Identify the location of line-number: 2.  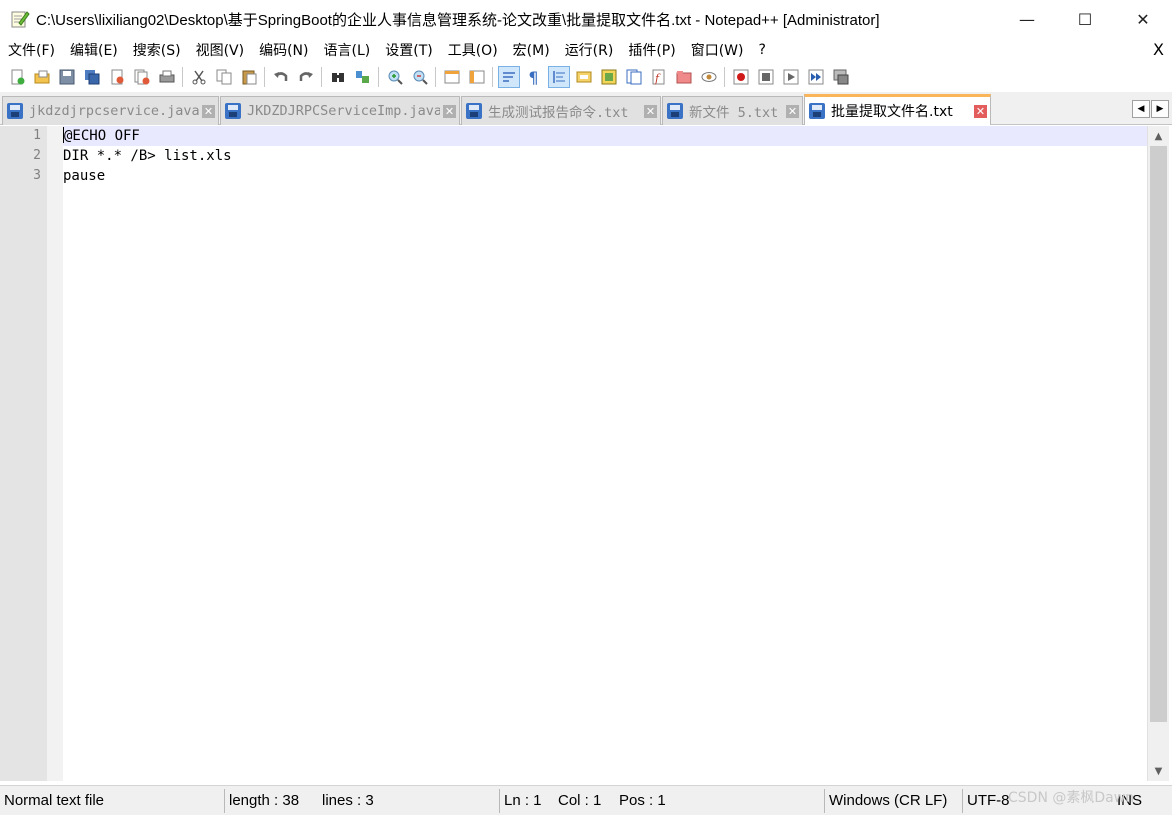
(37, 155).